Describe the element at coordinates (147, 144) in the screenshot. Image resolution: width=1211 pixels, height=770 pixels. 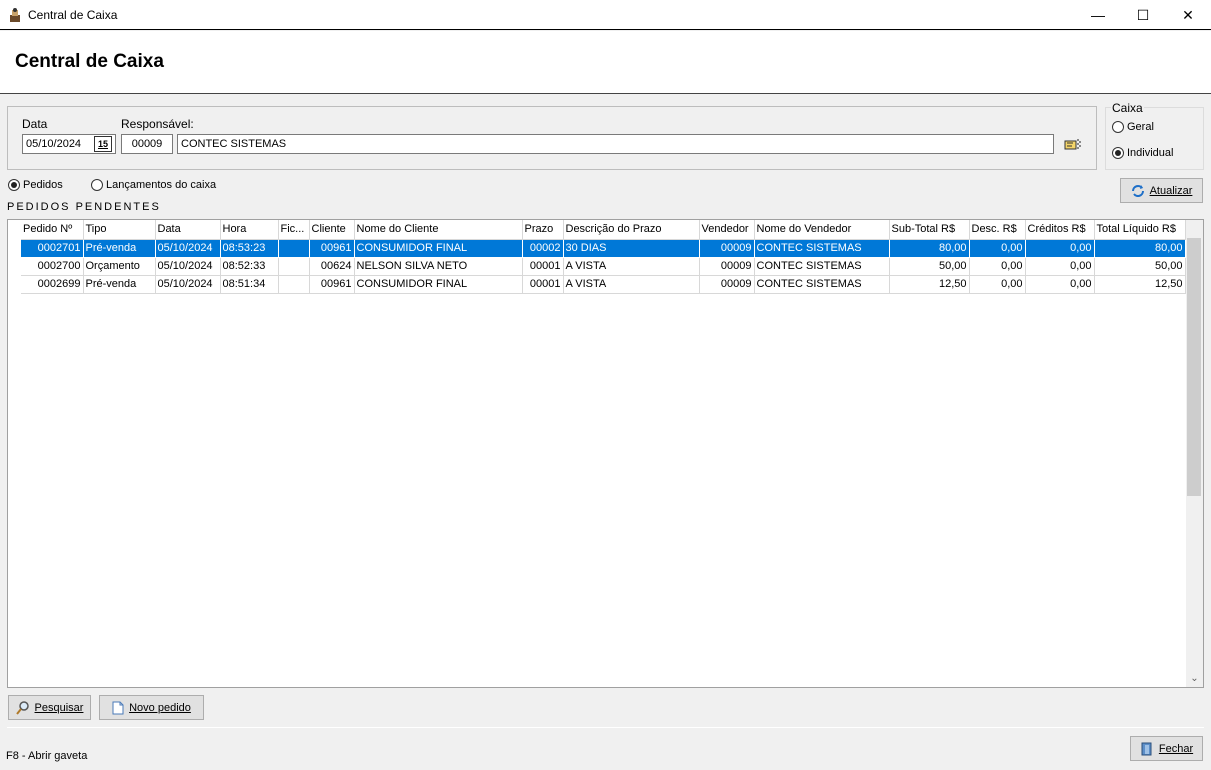
I see `responsavel-code-input: 00009` at that location.